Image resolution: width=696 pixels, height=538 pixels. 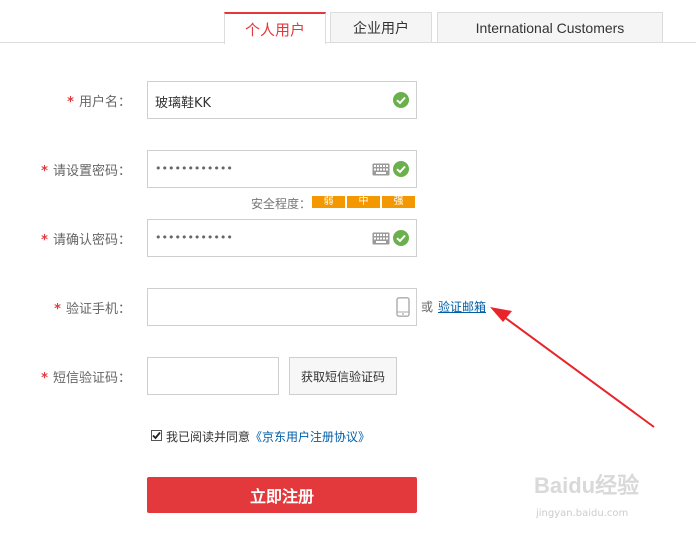 What do you see at coordinates (275, 28) in the screenshot?
I see `tab-personal: 个人用户` at bounding box center [275, 28].